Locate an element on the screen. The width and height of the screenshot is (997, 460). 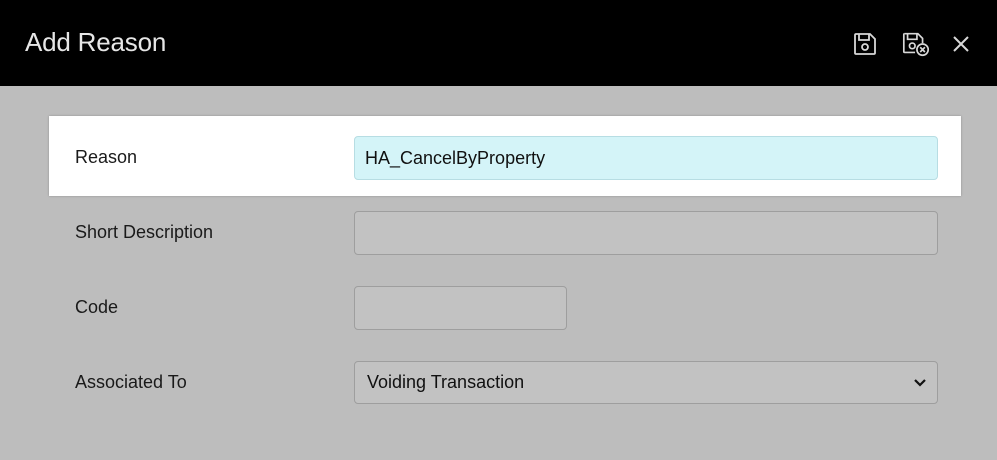
code-label: Code is located at coordinates (97, 307).